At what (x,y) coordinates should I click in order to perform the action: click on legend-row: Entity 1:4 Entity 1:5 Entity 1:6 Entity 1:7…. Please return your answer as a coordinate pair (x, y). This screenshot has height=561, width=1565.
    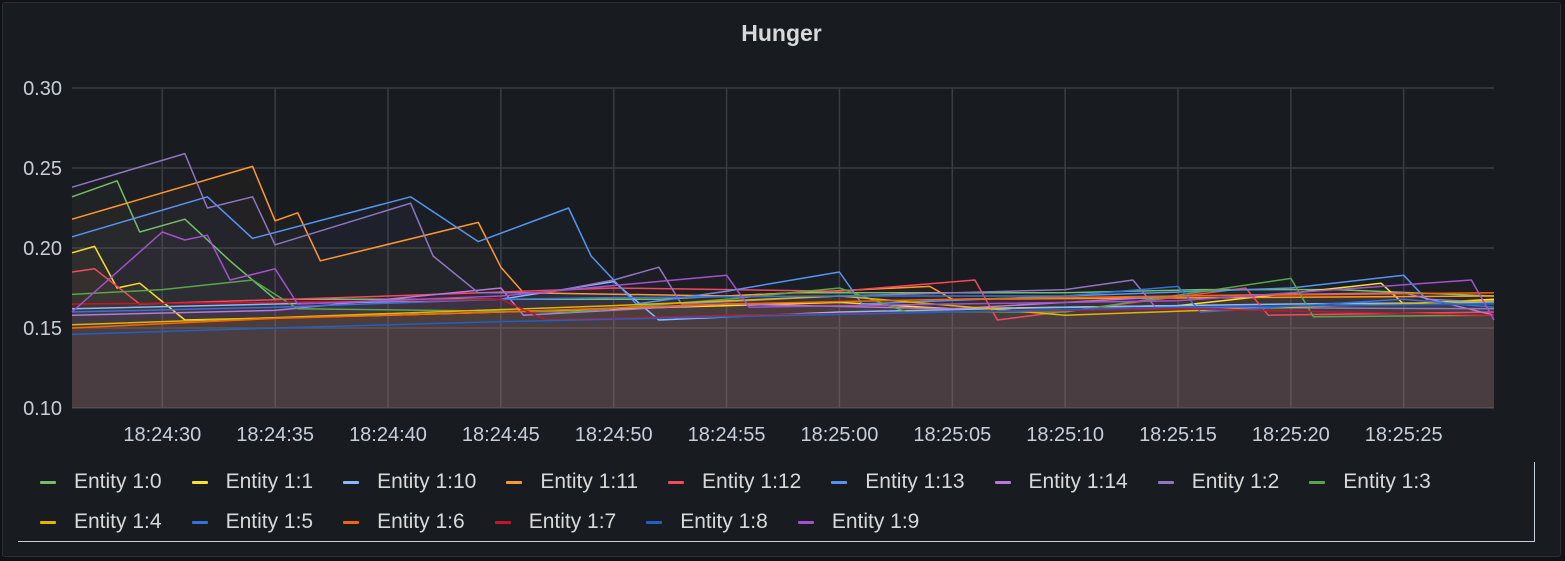
    Looking at the image, I should click on (494, 522).